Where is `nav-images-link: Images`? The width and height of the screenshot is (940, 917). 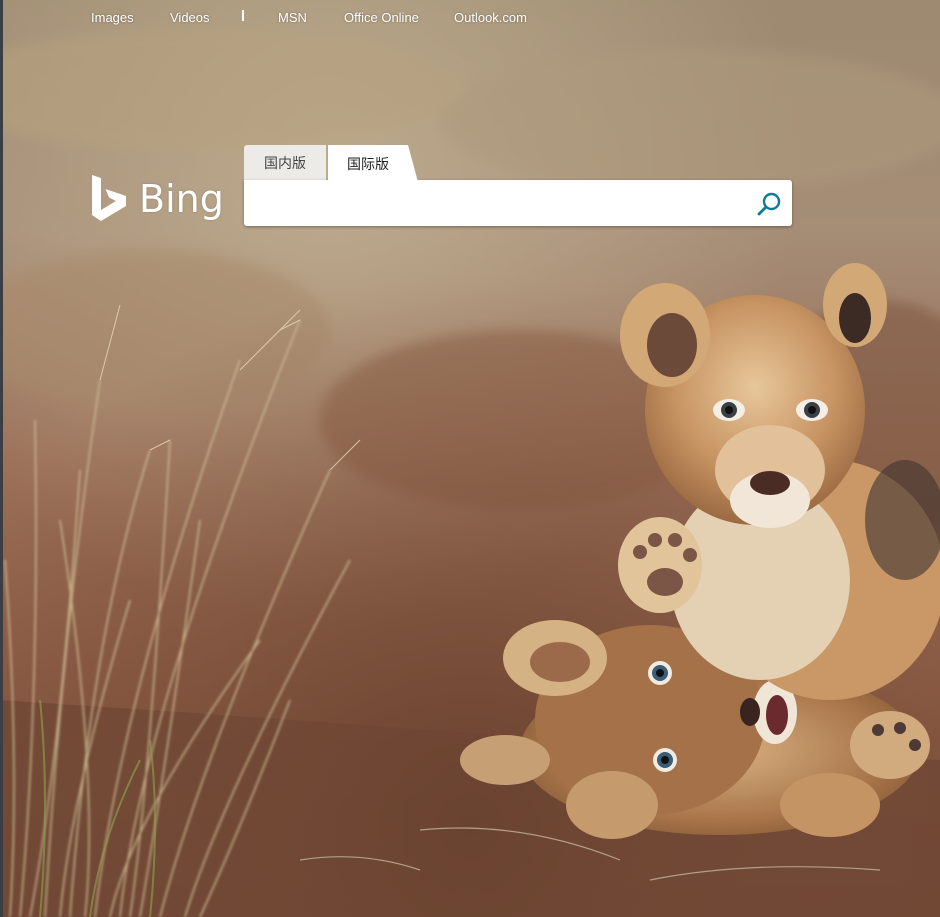 nav-images-link: Images is located at coordinates (112, 17).